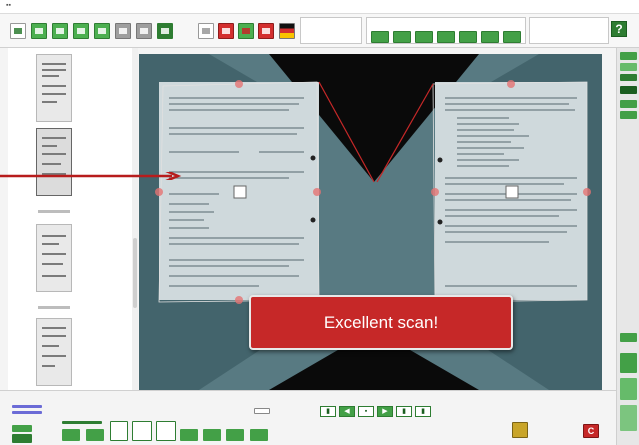 Image resolution: width=639 pixels, height=445 pixels. Describe the element at coordinates (619, 29) in the screenshot. I see `help-icon: ?` at that location.